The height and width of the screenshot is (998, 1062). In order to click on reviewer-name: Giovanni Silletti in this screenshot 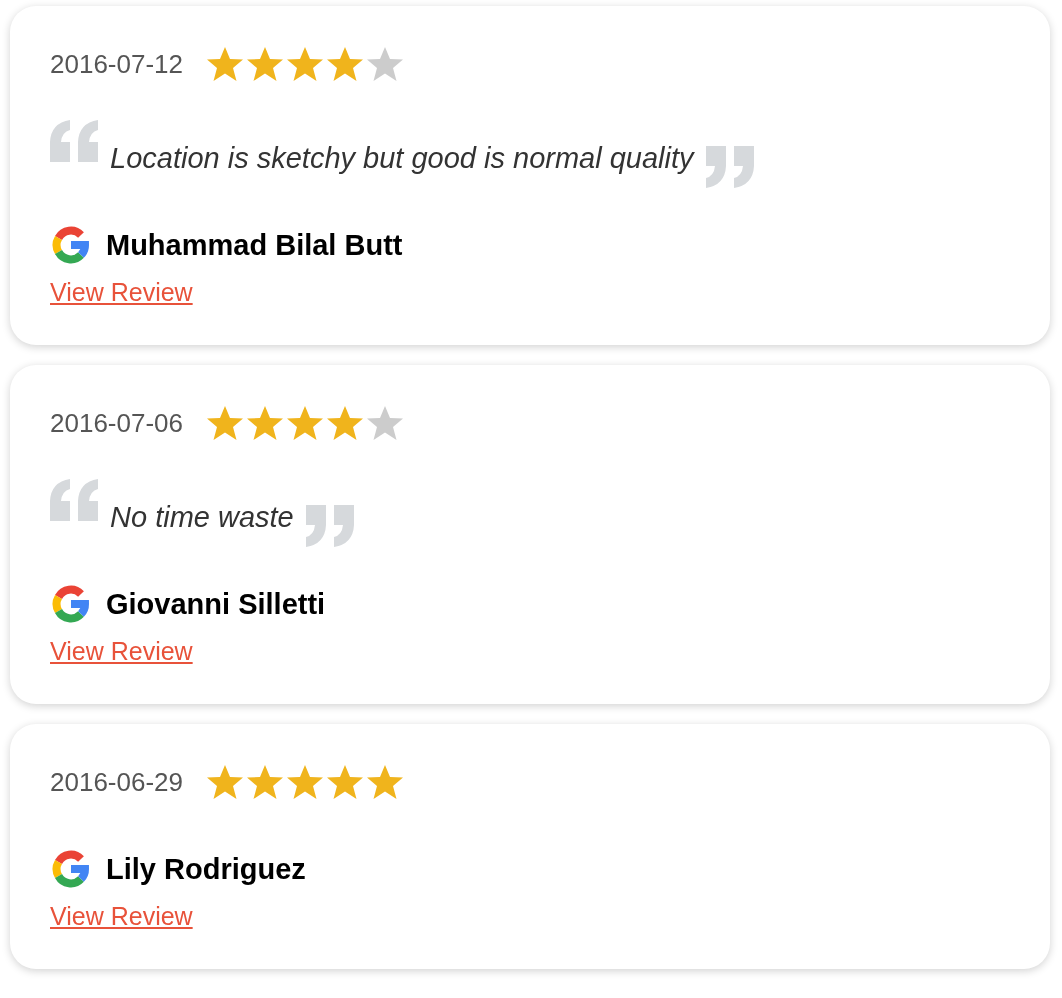, I will do `click(216, 604)`.